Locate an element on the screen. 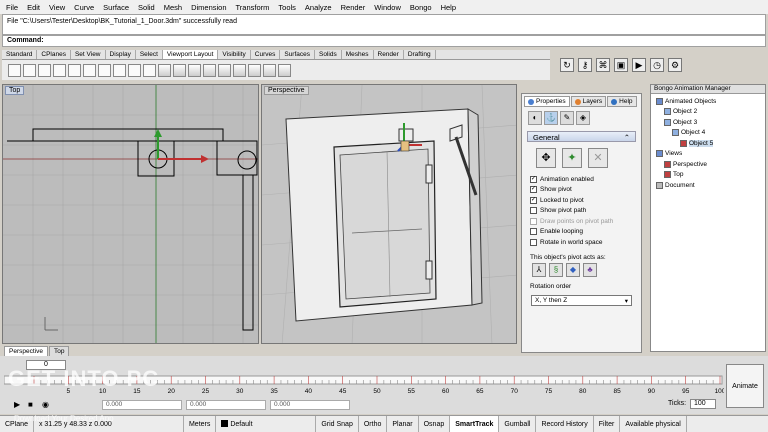 The image size is (768, 432). pivot-mode-chain-icon: ♣ is located at coordinates (590, 269).